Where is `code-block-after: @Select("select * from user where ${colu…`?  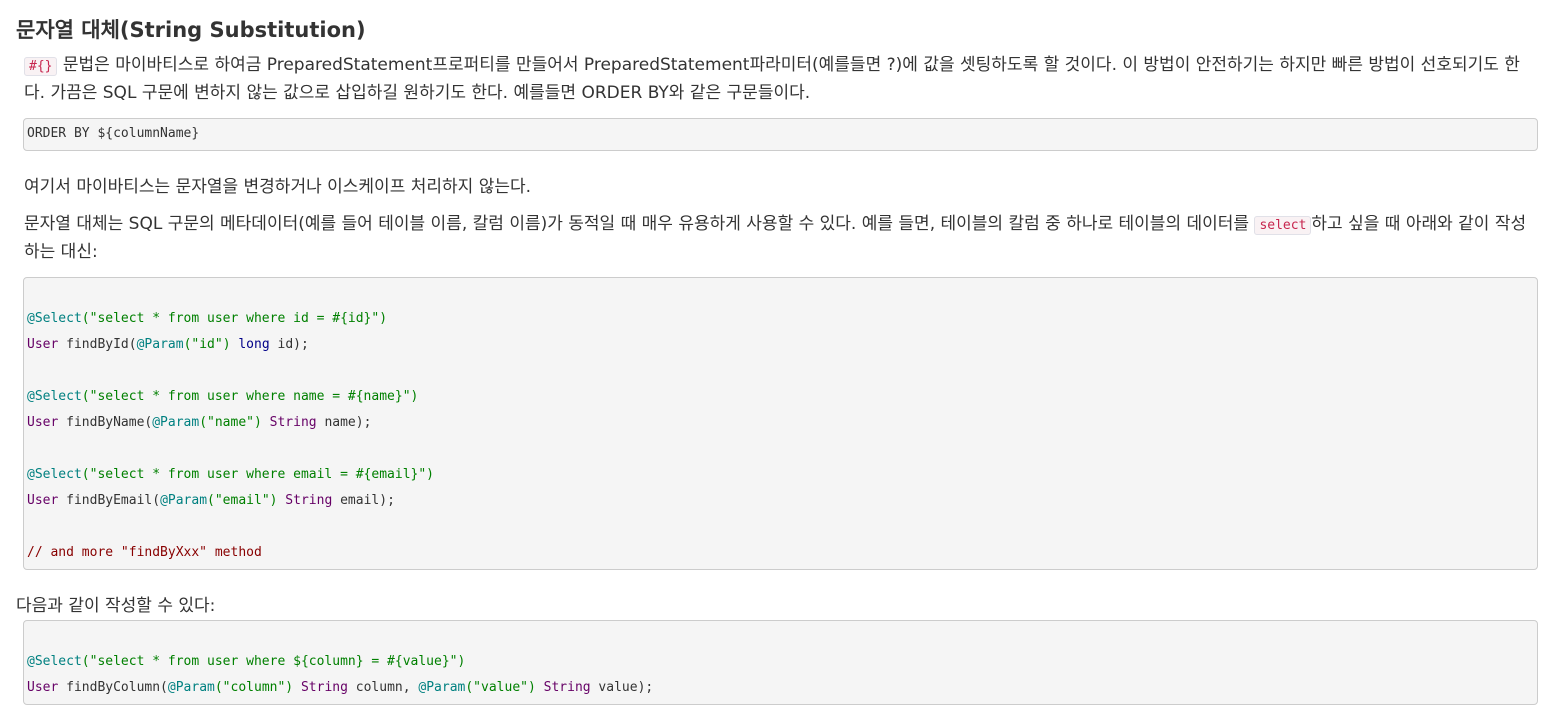
code-block-after: @Select("select * from user where ${colu… is located at coordinates (780, 662).